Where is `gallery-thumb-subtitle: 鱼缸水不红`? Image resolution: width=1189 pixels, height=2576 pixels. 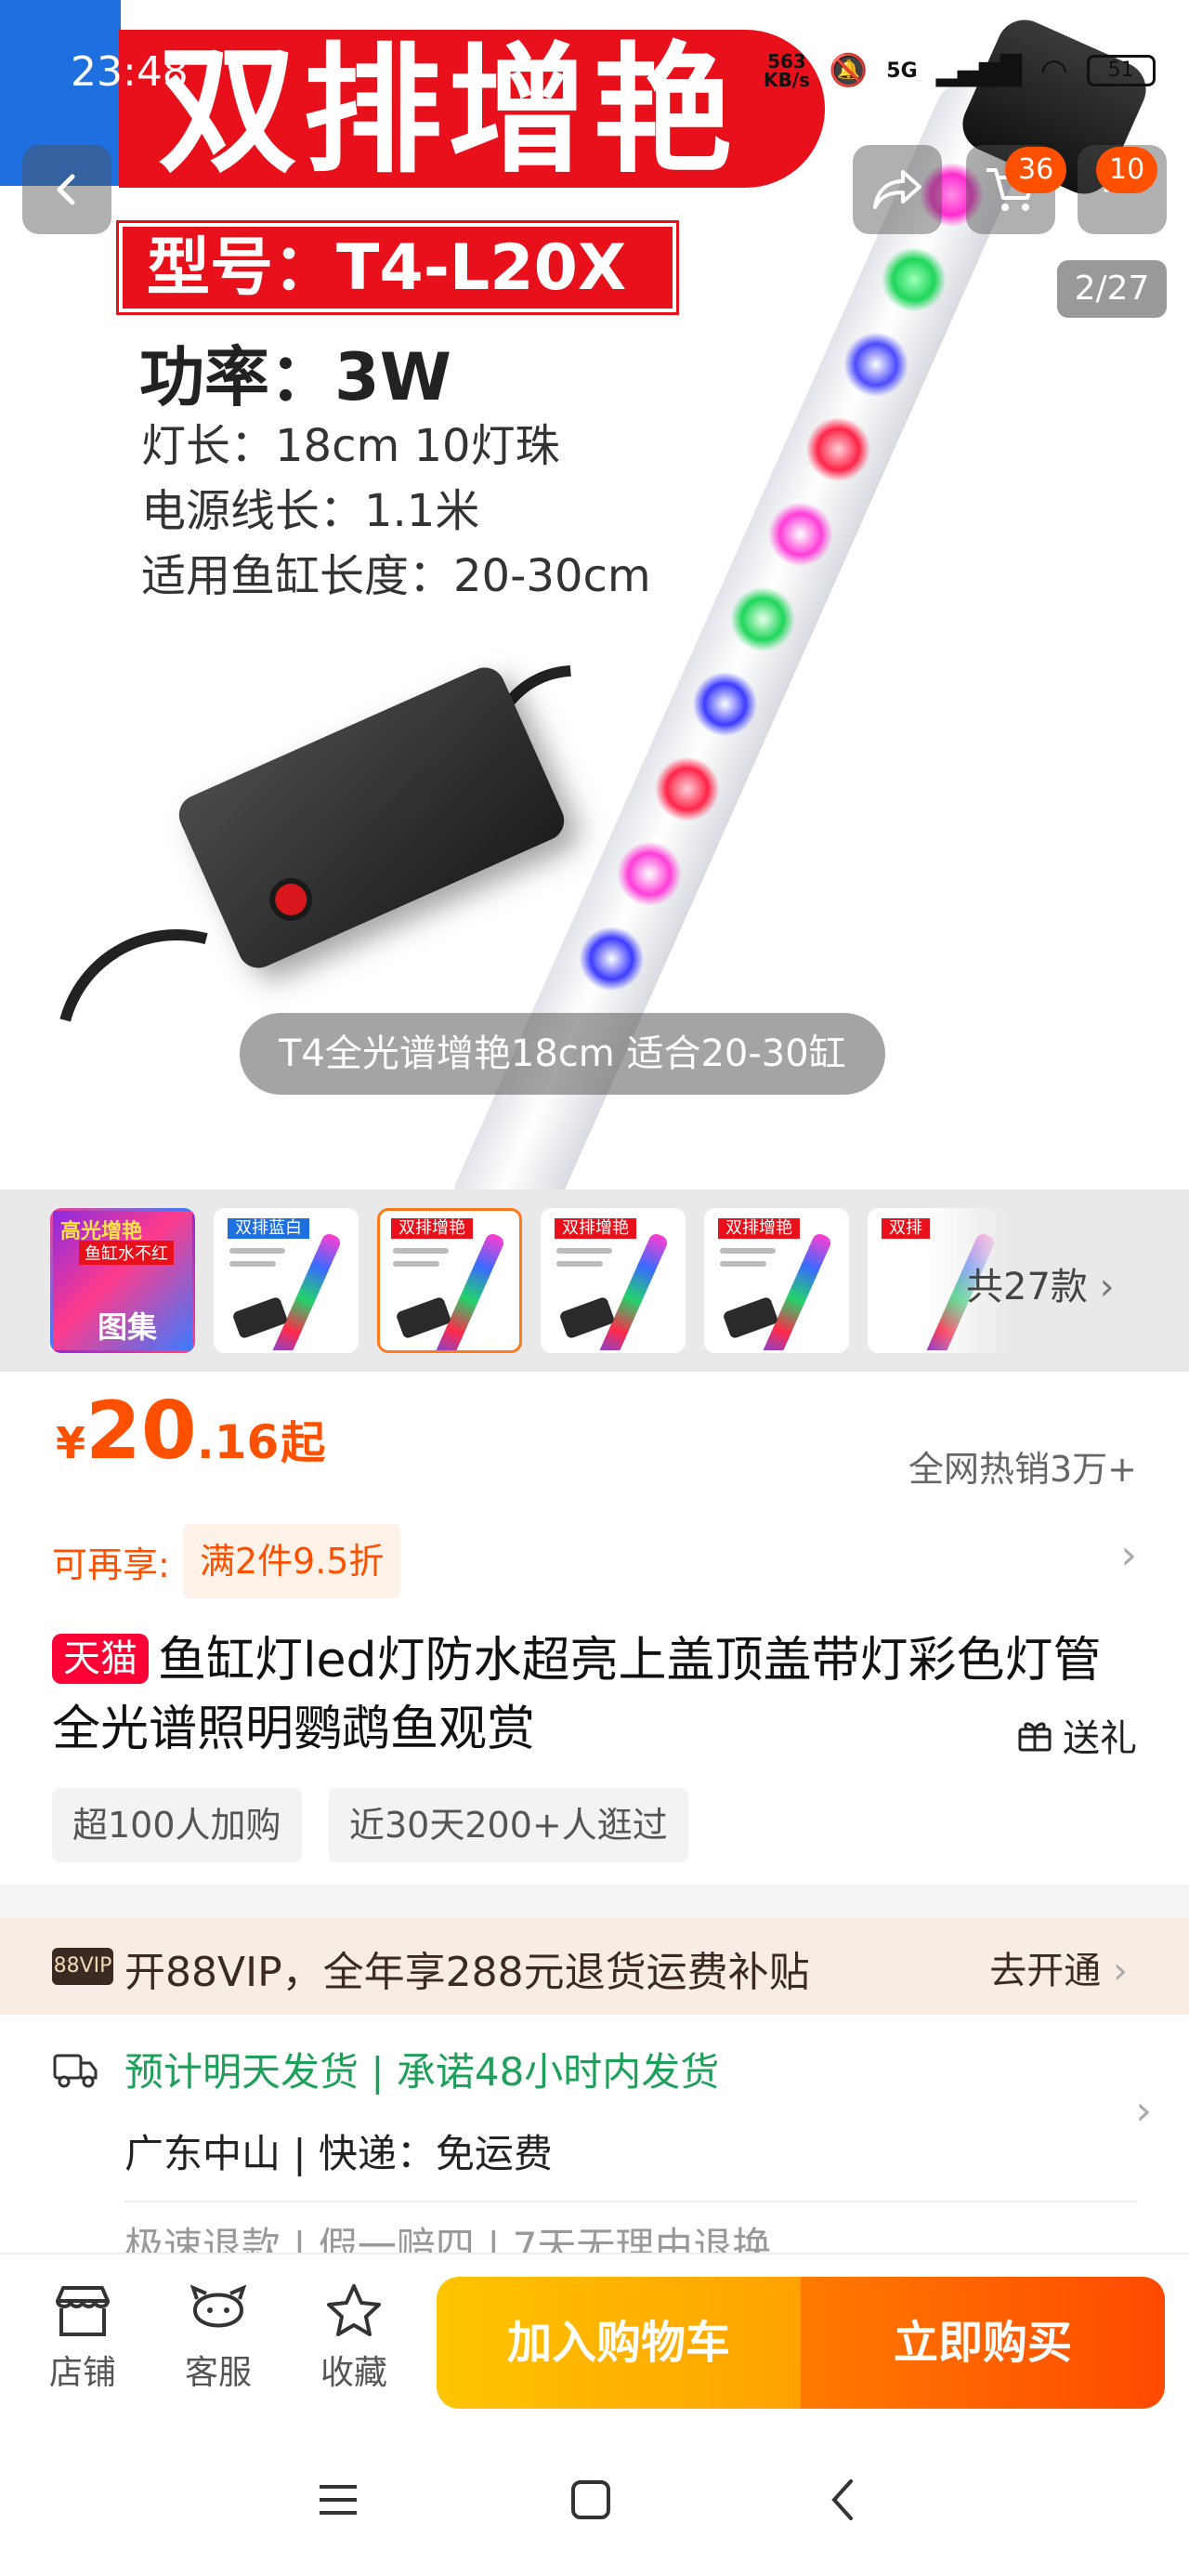
gallery-thumb-subtitle: 鱼缸水不红 is located at coordinates (126, 1253).